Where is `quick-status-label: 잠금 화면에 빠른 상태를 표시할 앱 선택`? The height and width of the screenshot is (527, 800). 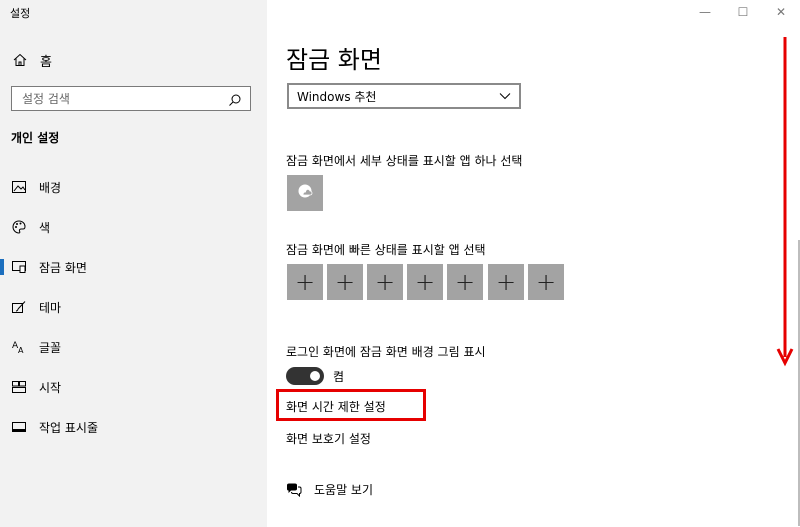 quick-status-label: 잠금 화면에 빠른 상태를 표시할 앱 선택 is located at coordinates (386, 250).